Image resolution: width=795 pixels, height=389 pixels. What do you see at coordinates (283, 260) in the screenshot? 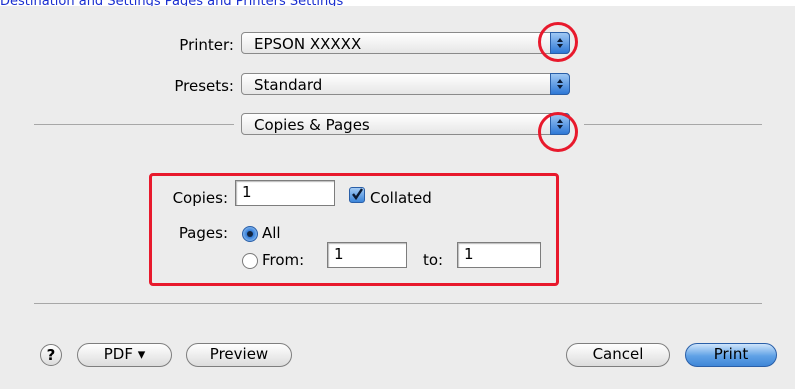
I see `pages-from-label: From:` at bounding box center [283, 260].